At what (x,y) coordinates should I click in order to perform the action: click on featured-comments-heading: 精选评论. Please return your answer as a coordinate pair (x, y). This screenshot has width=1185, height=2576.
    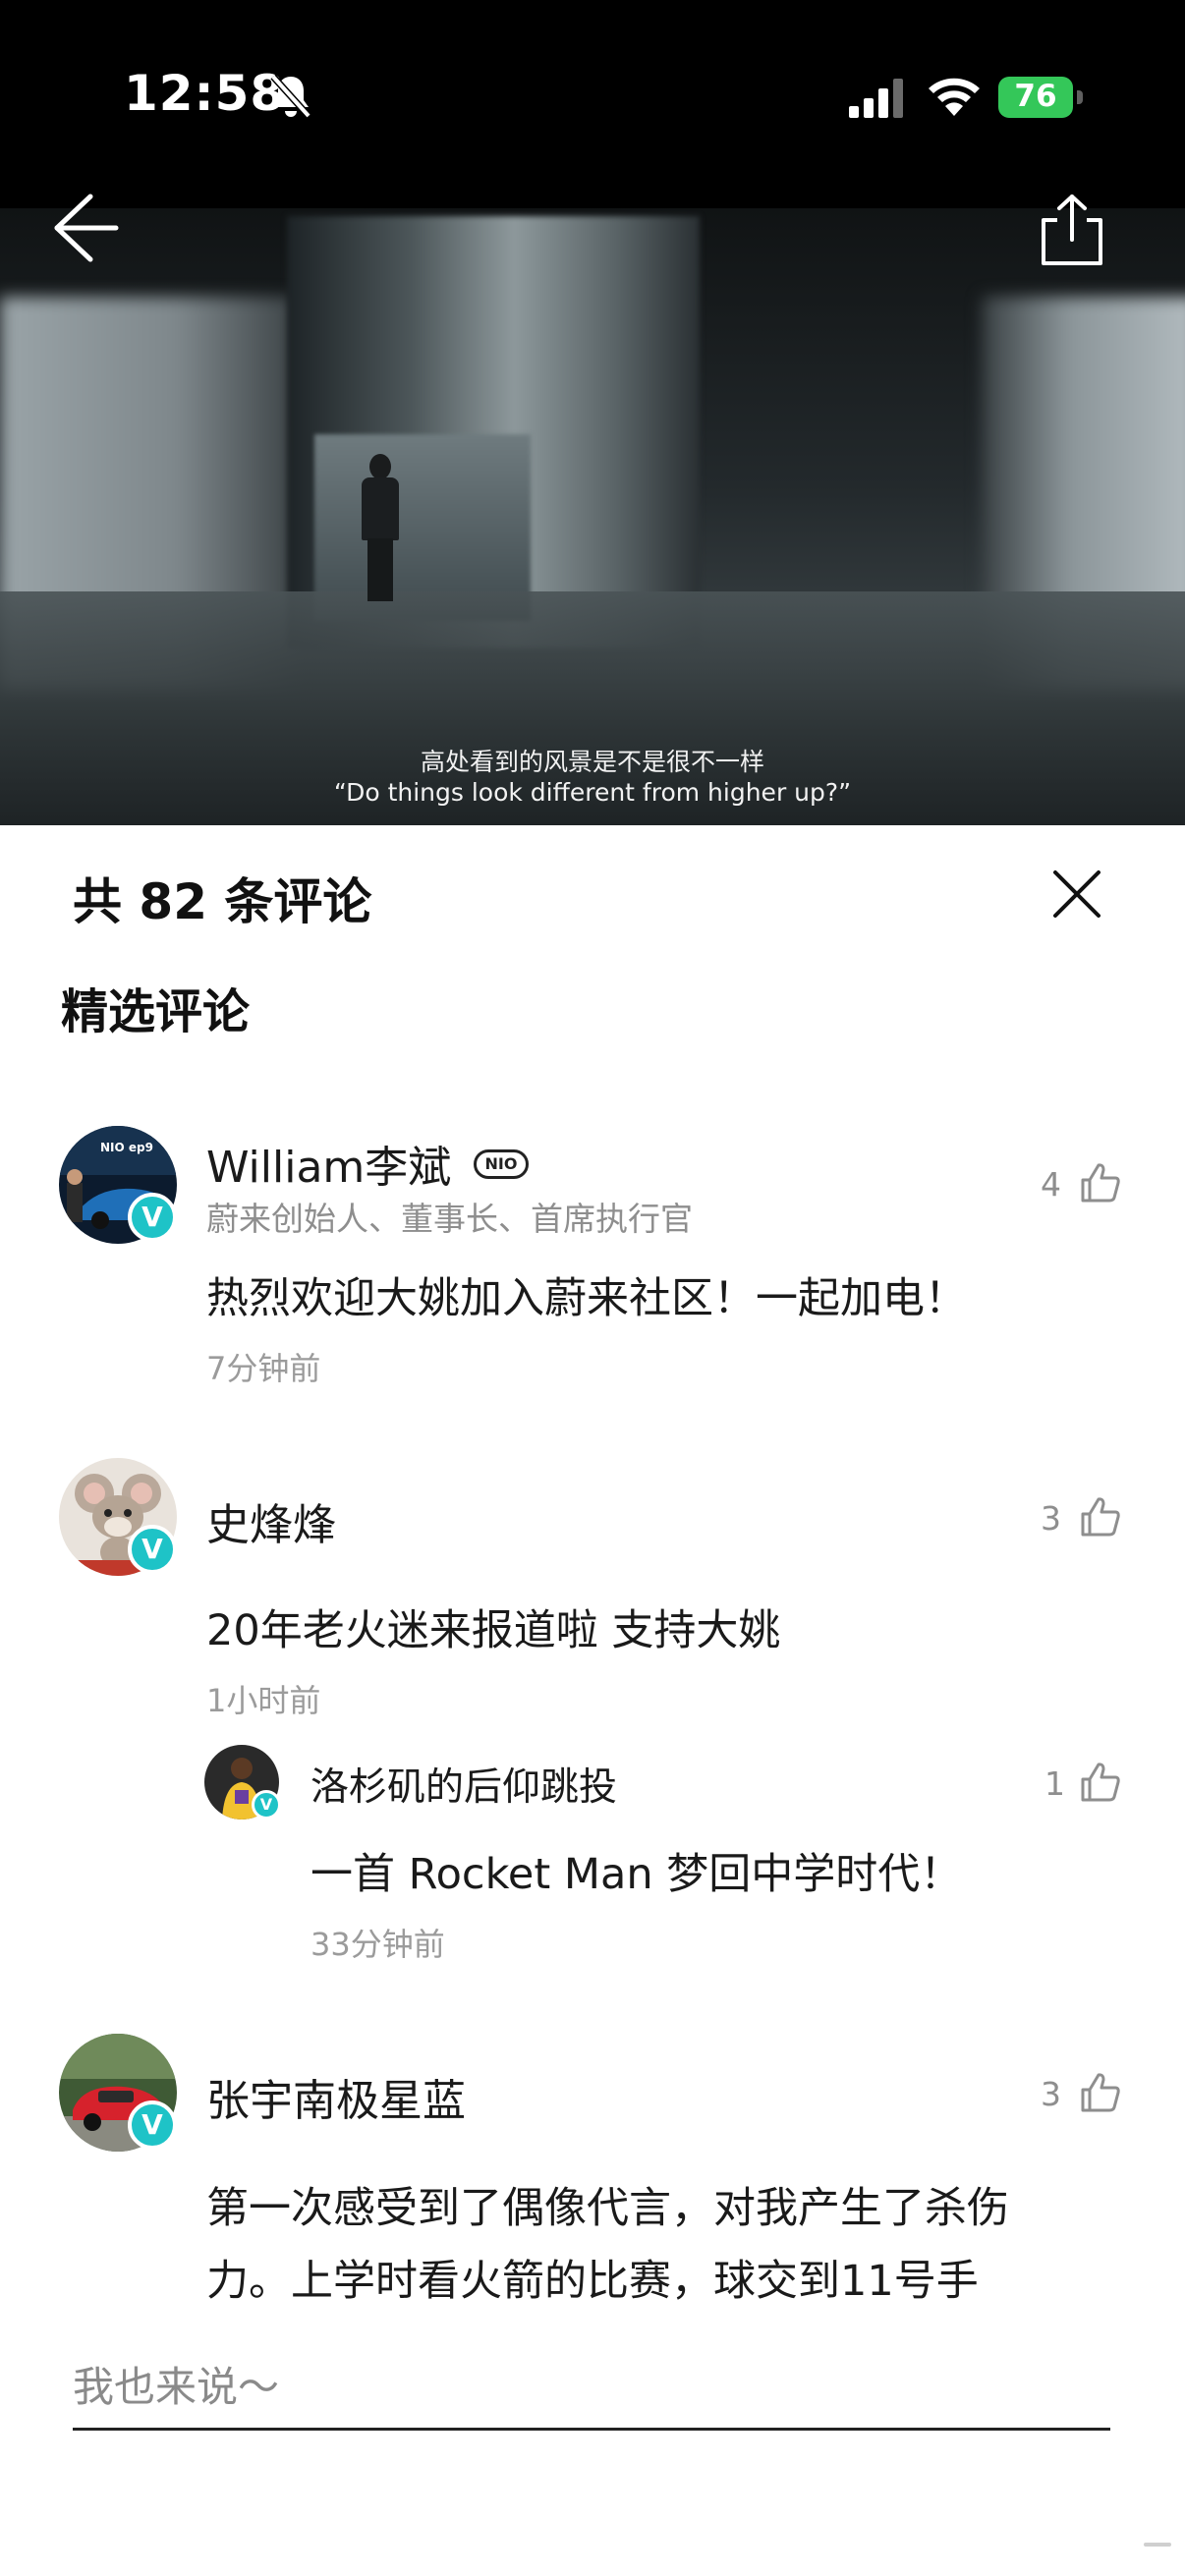
    Looking at the image, I should click on (156, 1011).